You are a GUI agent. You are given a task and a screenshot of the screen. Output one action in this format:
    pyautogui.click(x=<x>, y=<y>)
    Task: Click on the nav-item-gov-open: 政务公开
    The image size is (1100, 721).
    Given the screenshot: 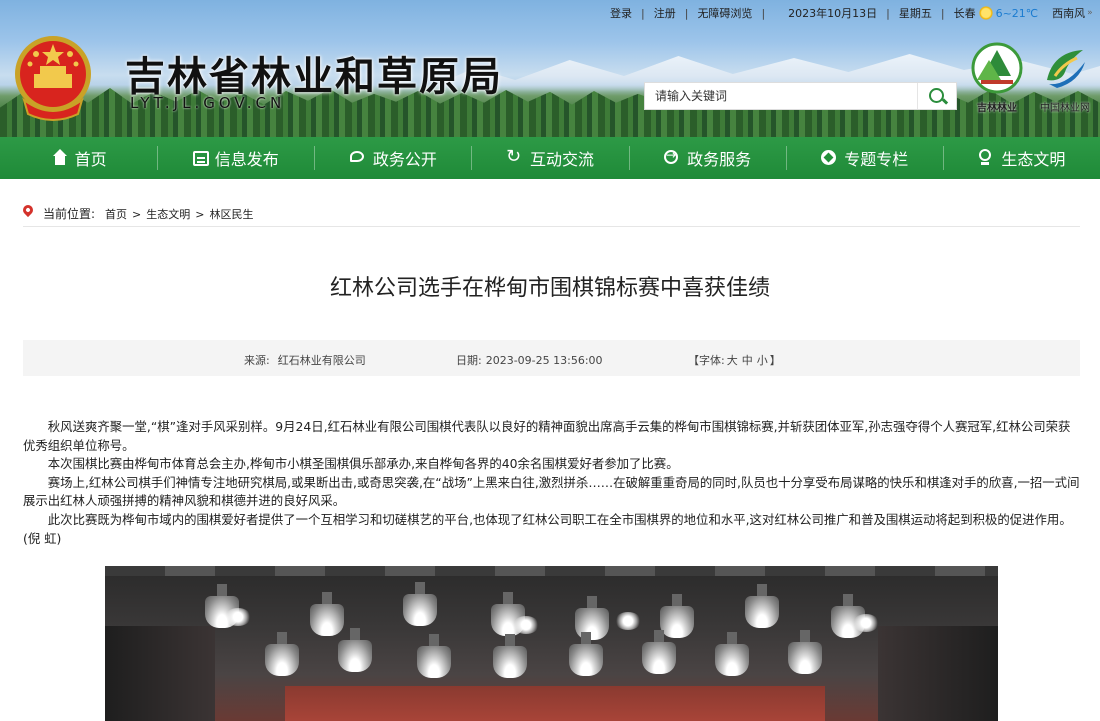 What is the action you would take?
    pyautogui.click(x=392, y=158)
    